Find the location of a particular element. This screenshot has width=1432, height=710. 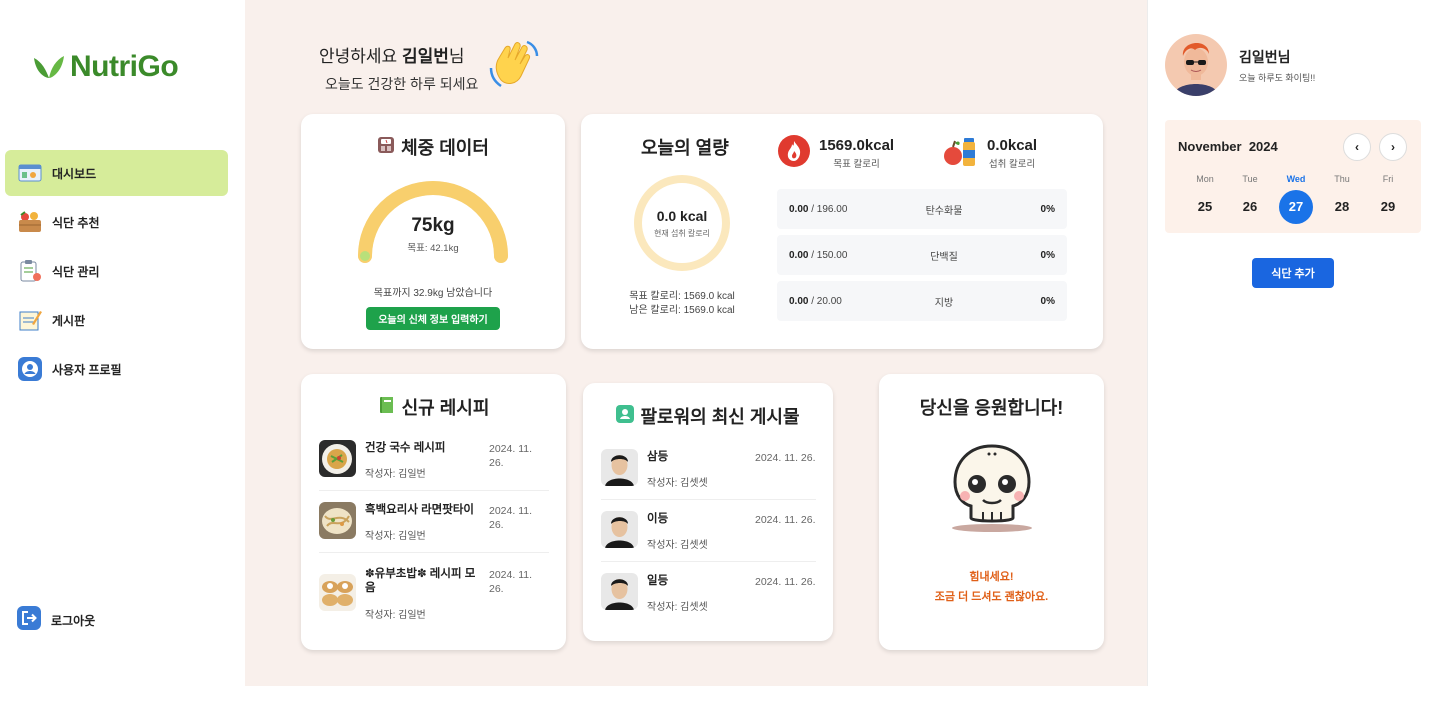

sidebar-item-label: 대시보드 is located at coordinates (74, 173).